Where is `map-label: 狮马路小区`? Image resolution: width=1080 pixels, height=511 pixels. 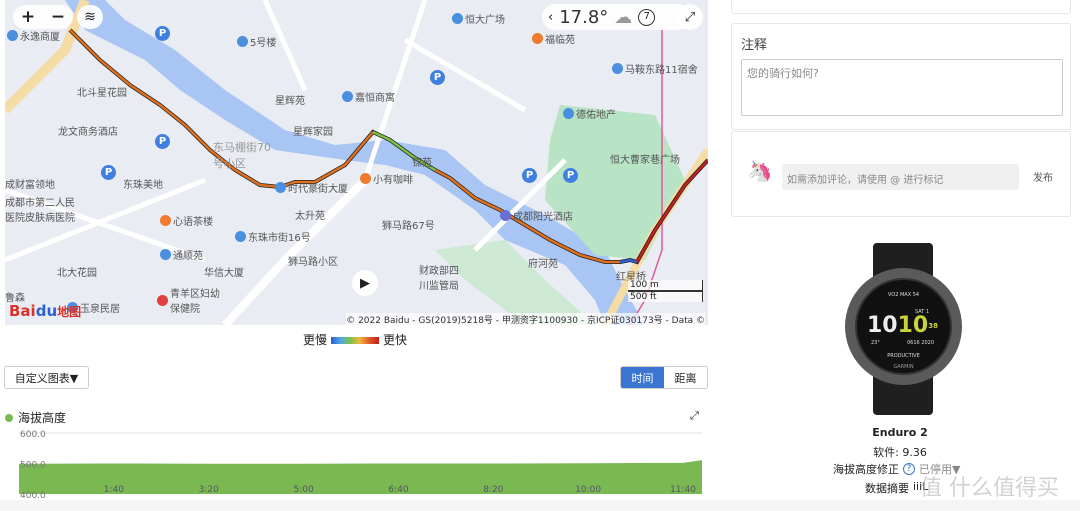 map-label: 狮马路小区 is located at coordinates (313, 262).